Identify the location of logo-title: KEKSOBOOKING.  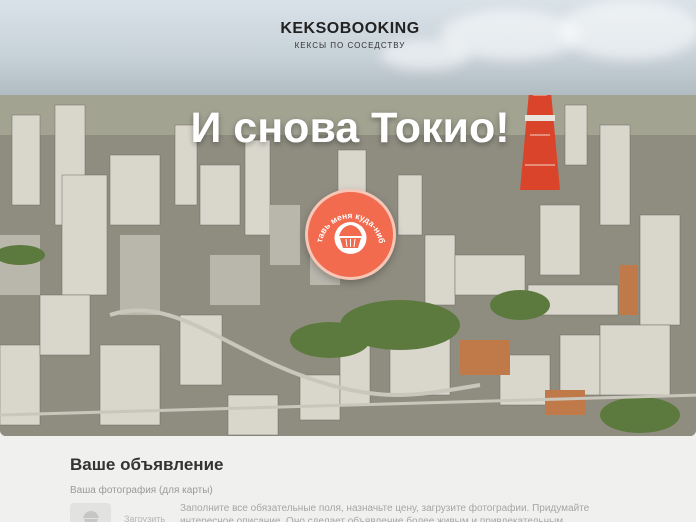
(350, 28).